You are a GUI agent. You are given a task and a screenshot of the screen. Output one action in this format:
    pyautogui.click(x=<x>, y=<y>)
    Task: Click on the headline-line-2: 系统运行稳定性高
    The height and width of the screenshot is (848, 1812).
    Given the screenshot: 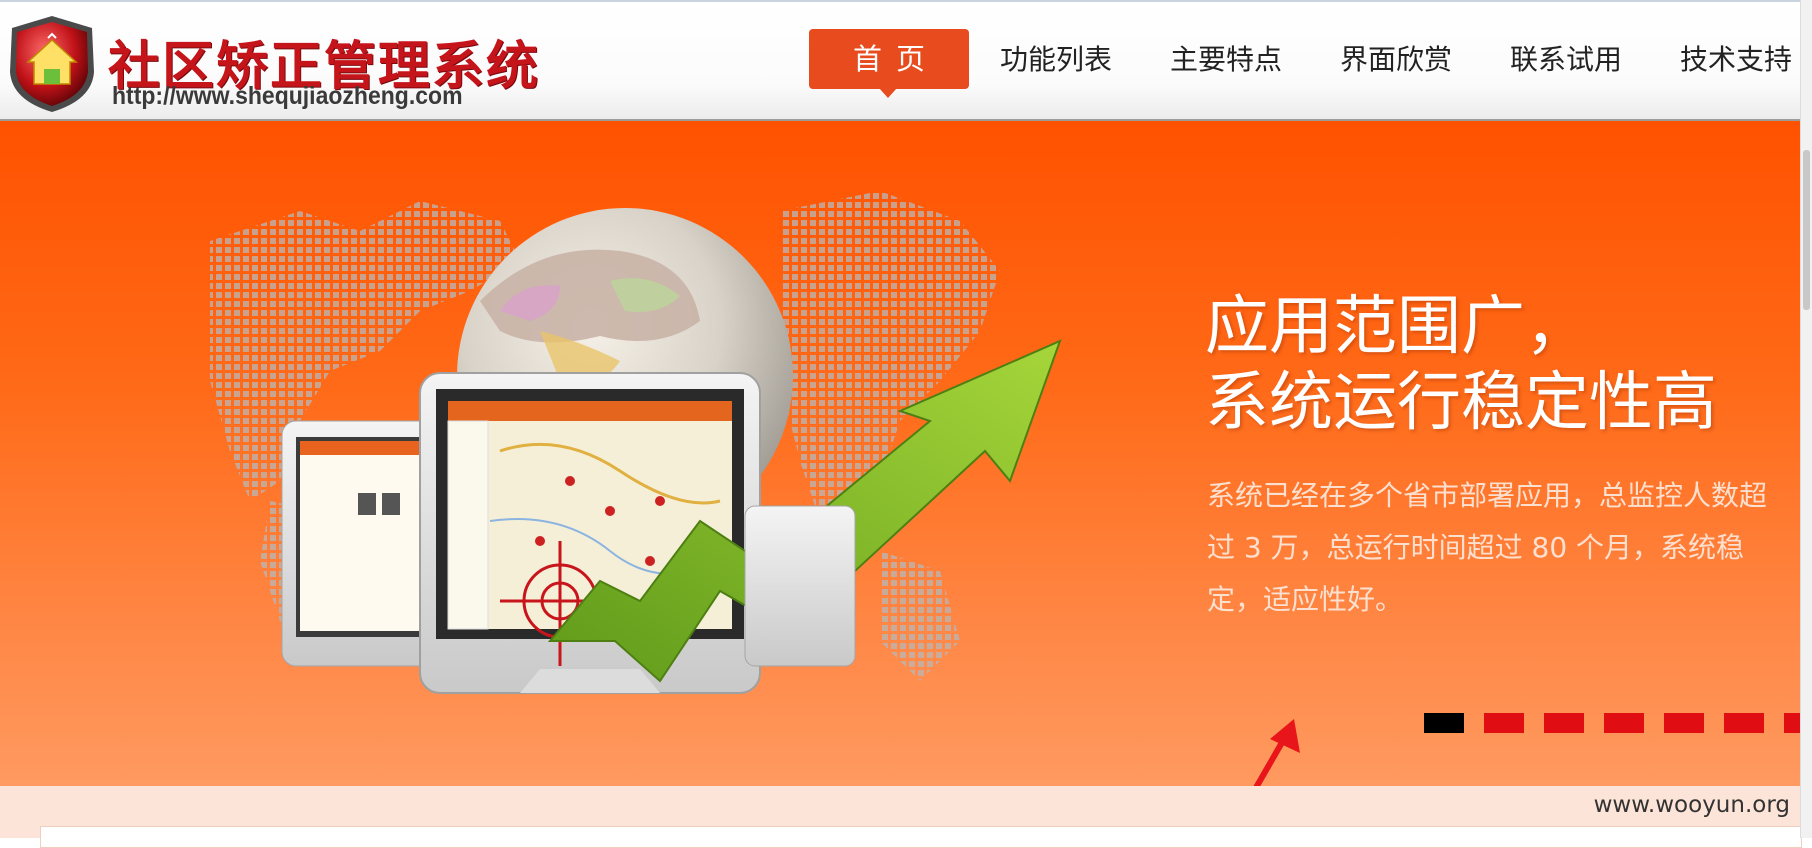 What is the action you would take?
    pyautogui.click(x=1461, y=403)
    